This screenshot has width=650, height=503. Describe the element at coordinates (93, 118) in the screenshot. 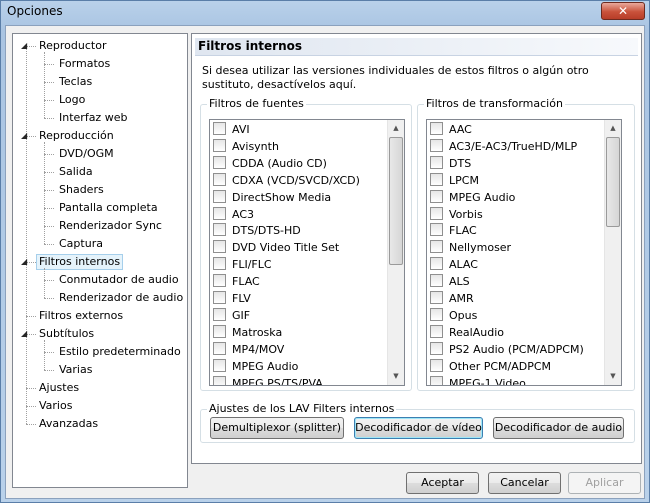

I see `tree-item-interfaz-web: Interfaz web` at that location.